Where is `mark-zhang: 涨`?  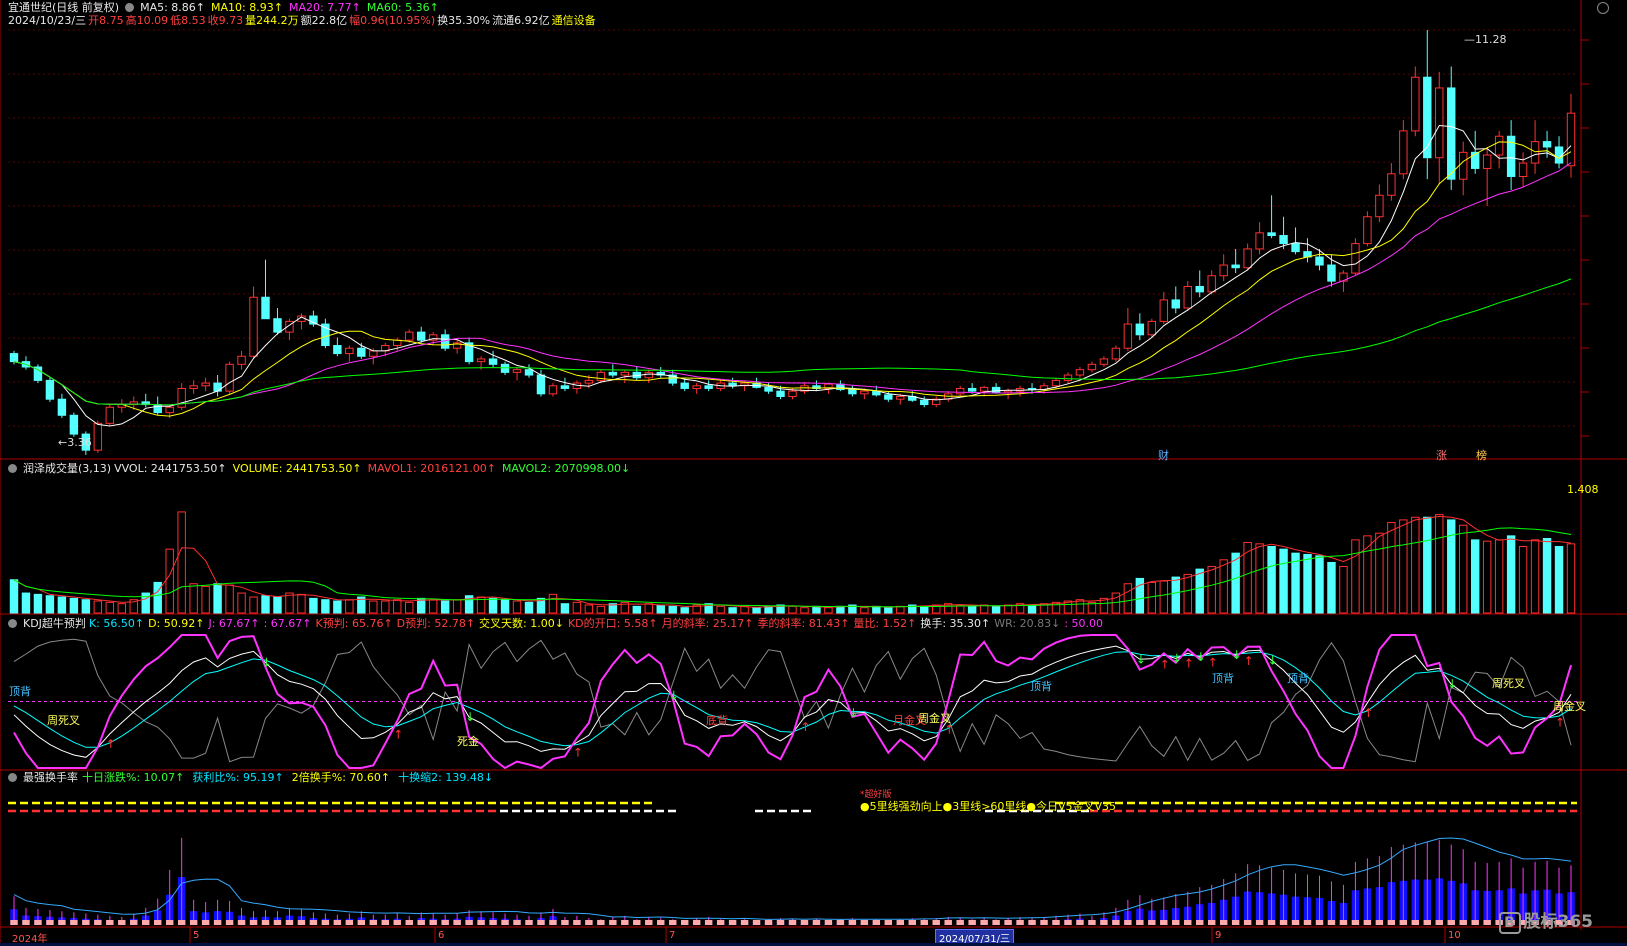
mark-zhang: 涨 is located at coordinates (1441, 455).